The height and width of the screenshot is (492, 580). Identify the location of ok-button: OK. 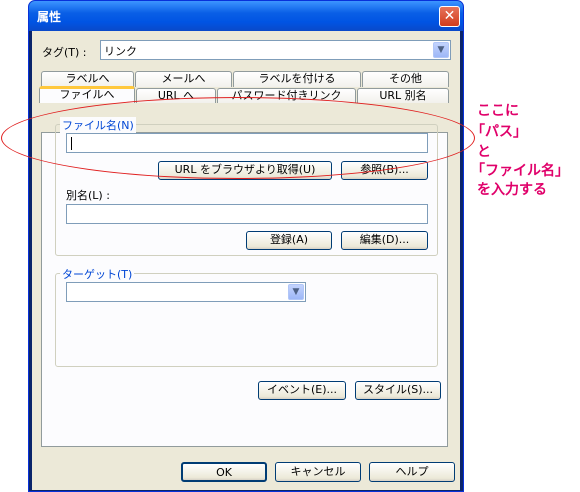
(224, 472).